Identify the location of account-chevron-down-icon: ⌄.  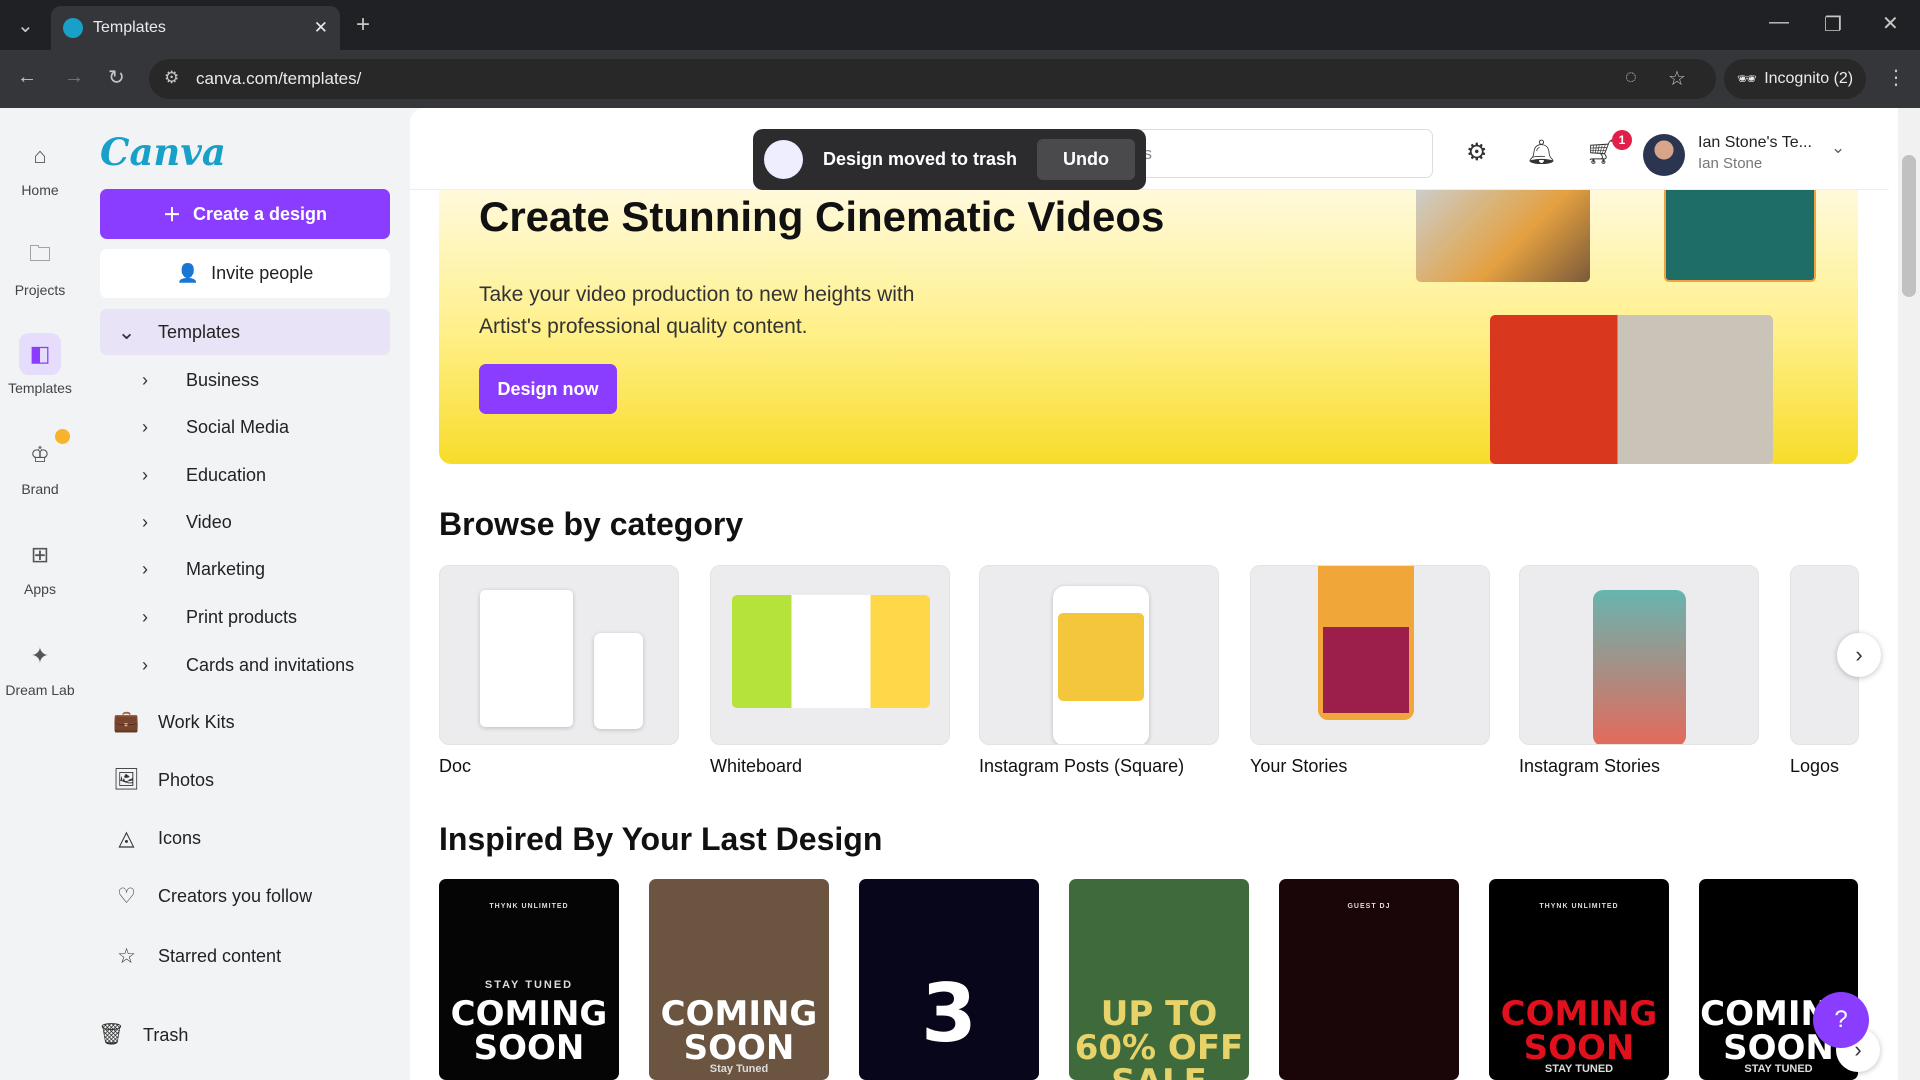
(1838, 148).